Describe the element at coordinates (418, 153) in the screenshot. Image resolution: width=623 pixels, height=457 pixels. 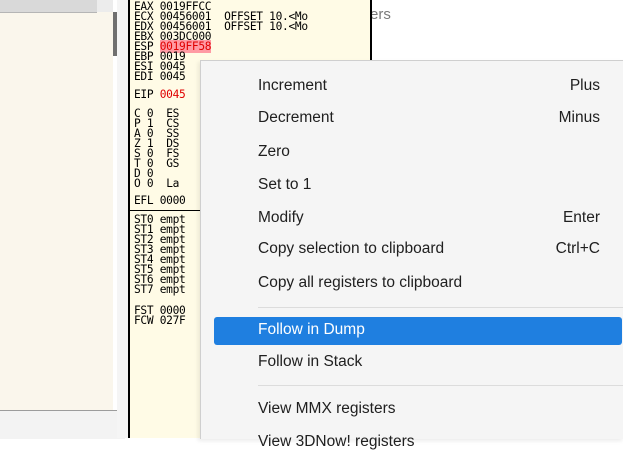
I see `menu-item-zero: Zero` at that location.